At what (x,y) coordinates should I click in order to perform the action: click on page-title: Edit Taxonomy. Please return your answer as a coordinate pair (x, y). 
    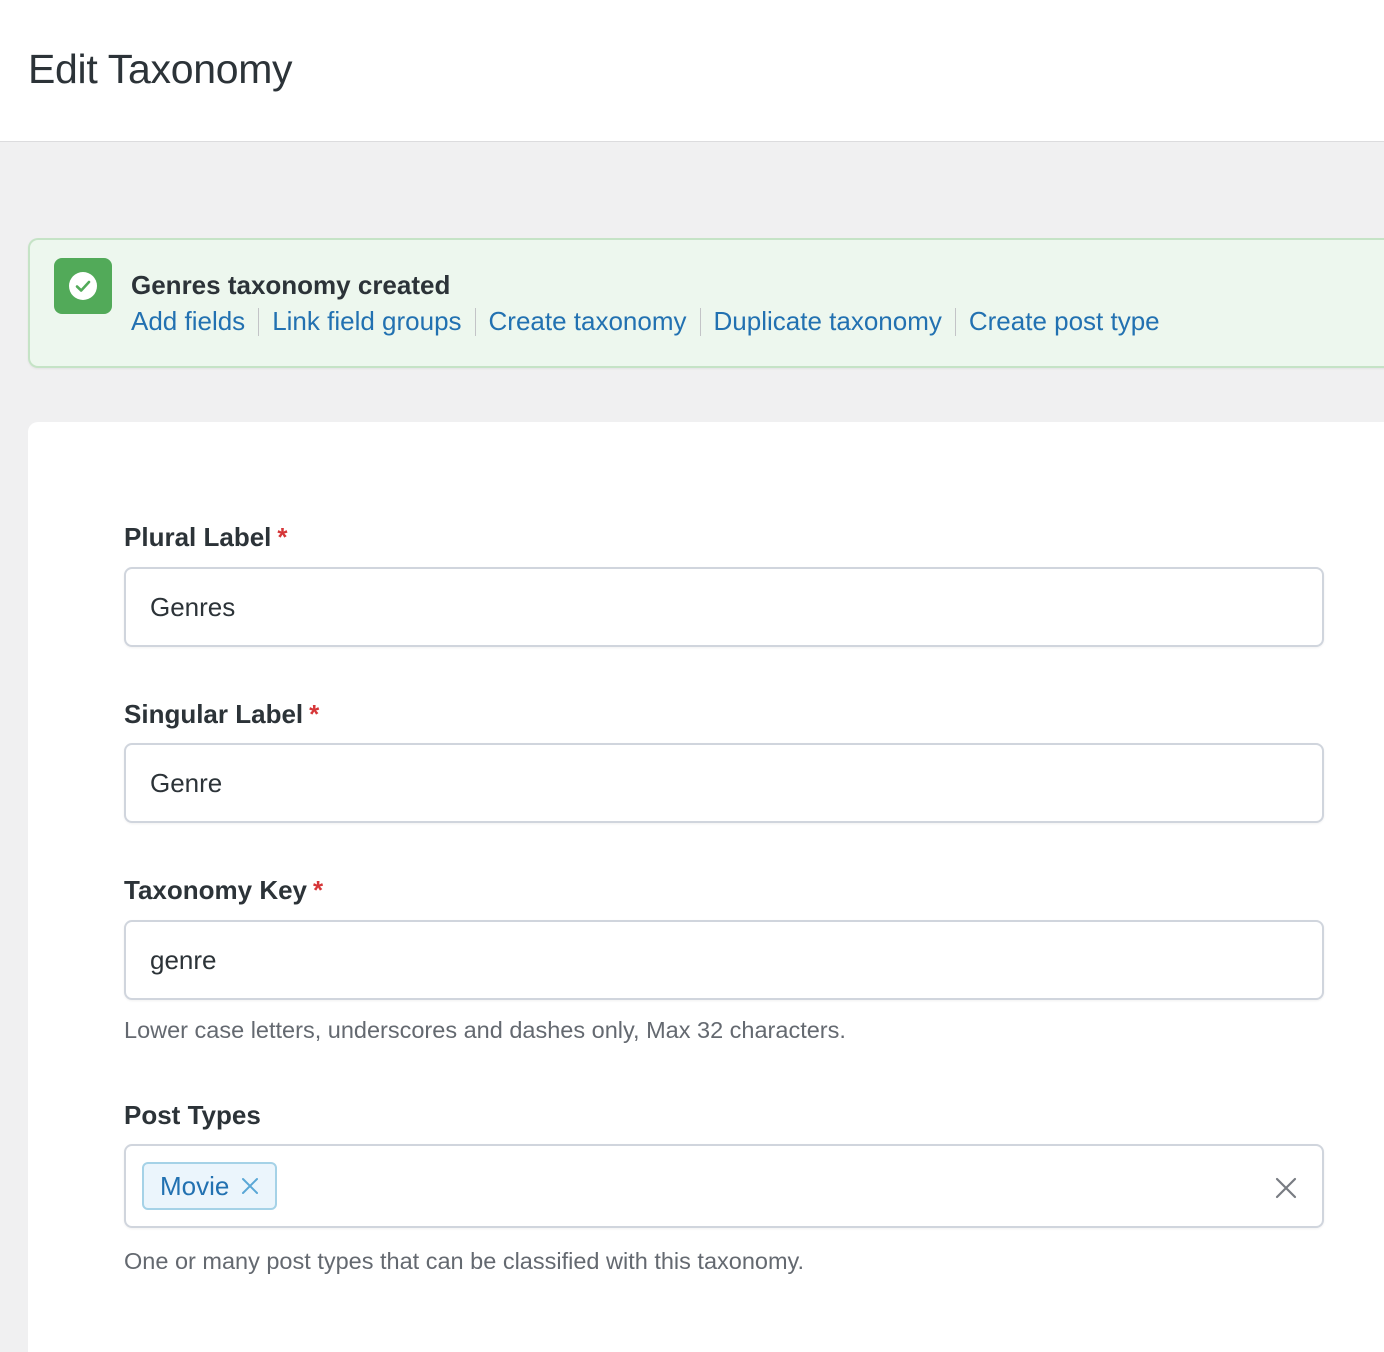
    Looking at the image, I should click on (160, 69).